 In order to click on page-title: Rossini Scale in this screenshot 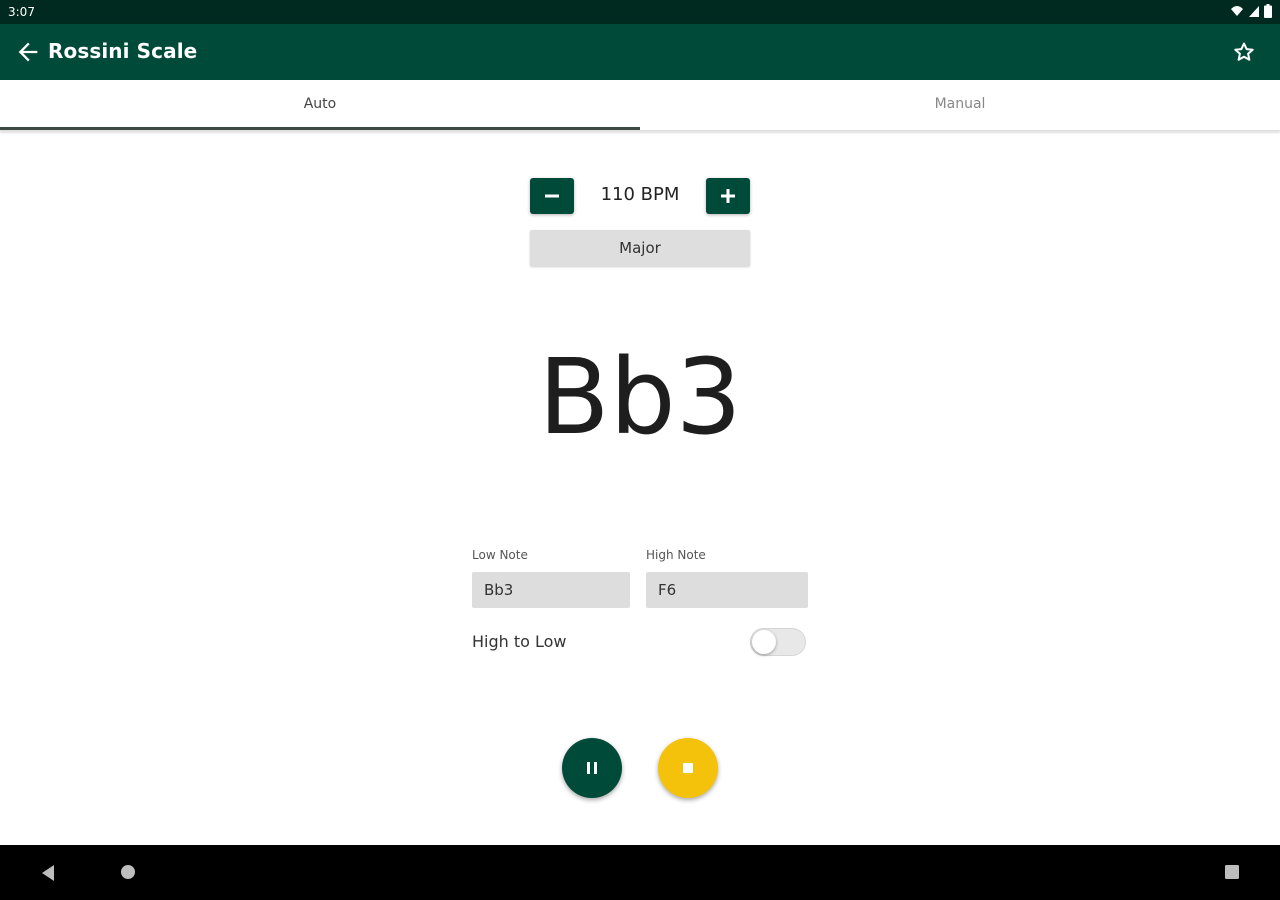, I will do `click(123, 51)`.